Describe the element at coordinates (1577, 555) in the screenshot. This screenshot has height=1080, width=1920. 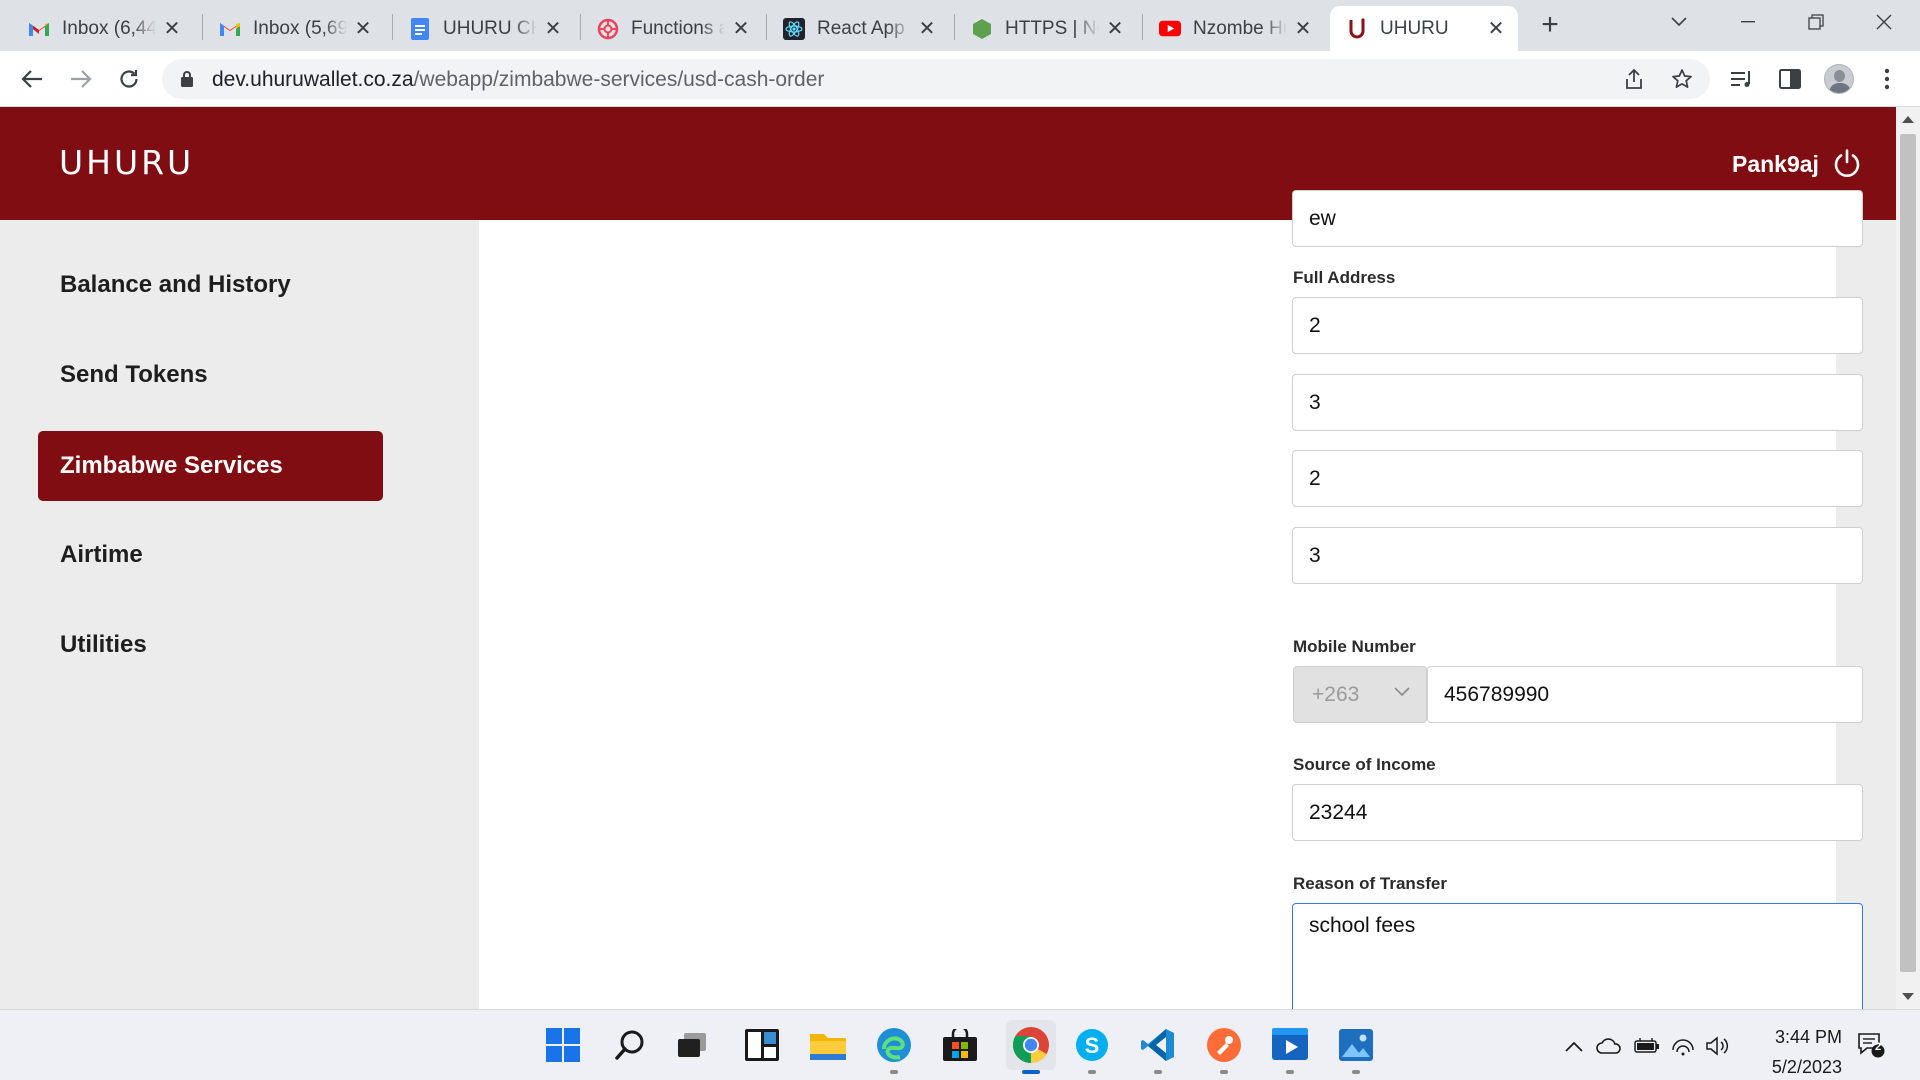
I see `address-line-4-field` at that location.